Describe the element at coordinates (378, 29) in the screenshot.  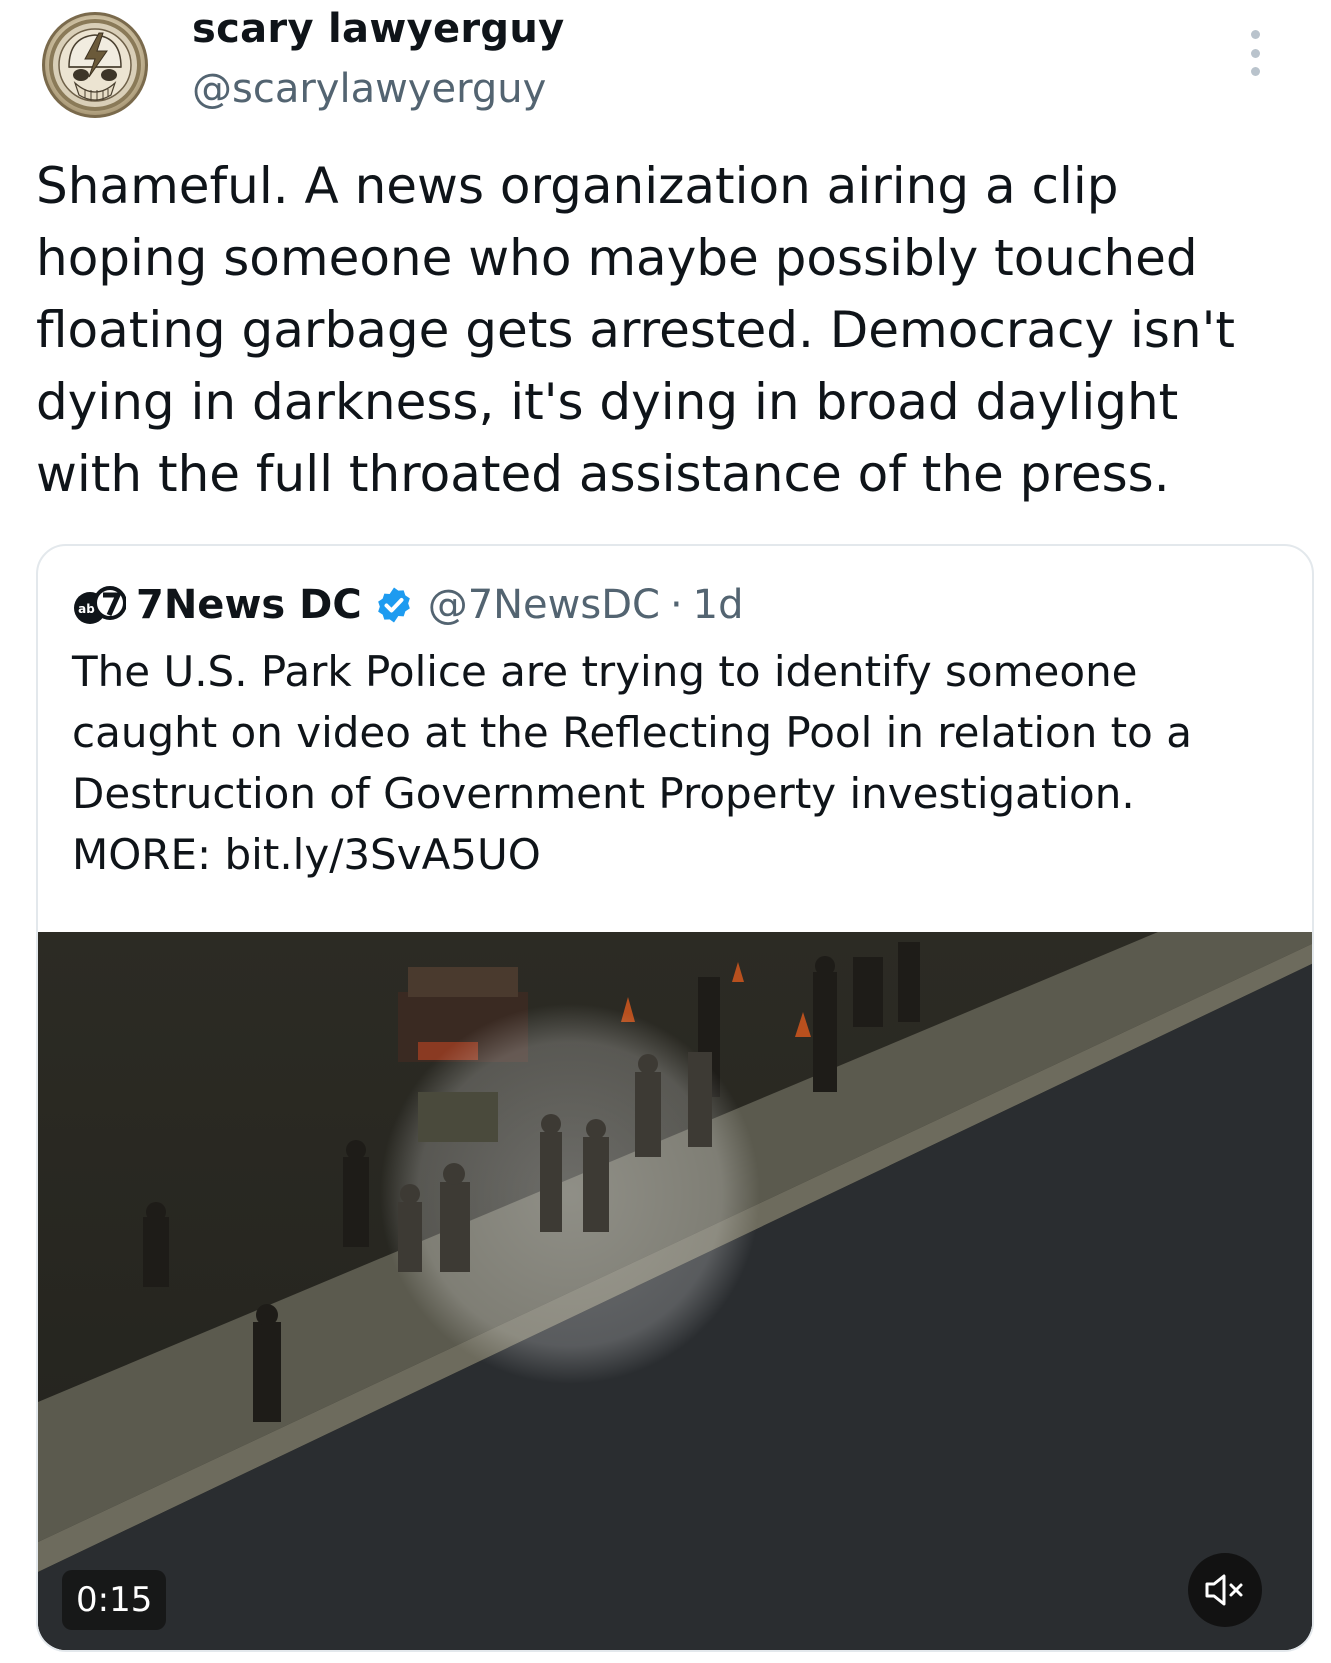
I see `author-display-name: scary lawyerguy` at that location.